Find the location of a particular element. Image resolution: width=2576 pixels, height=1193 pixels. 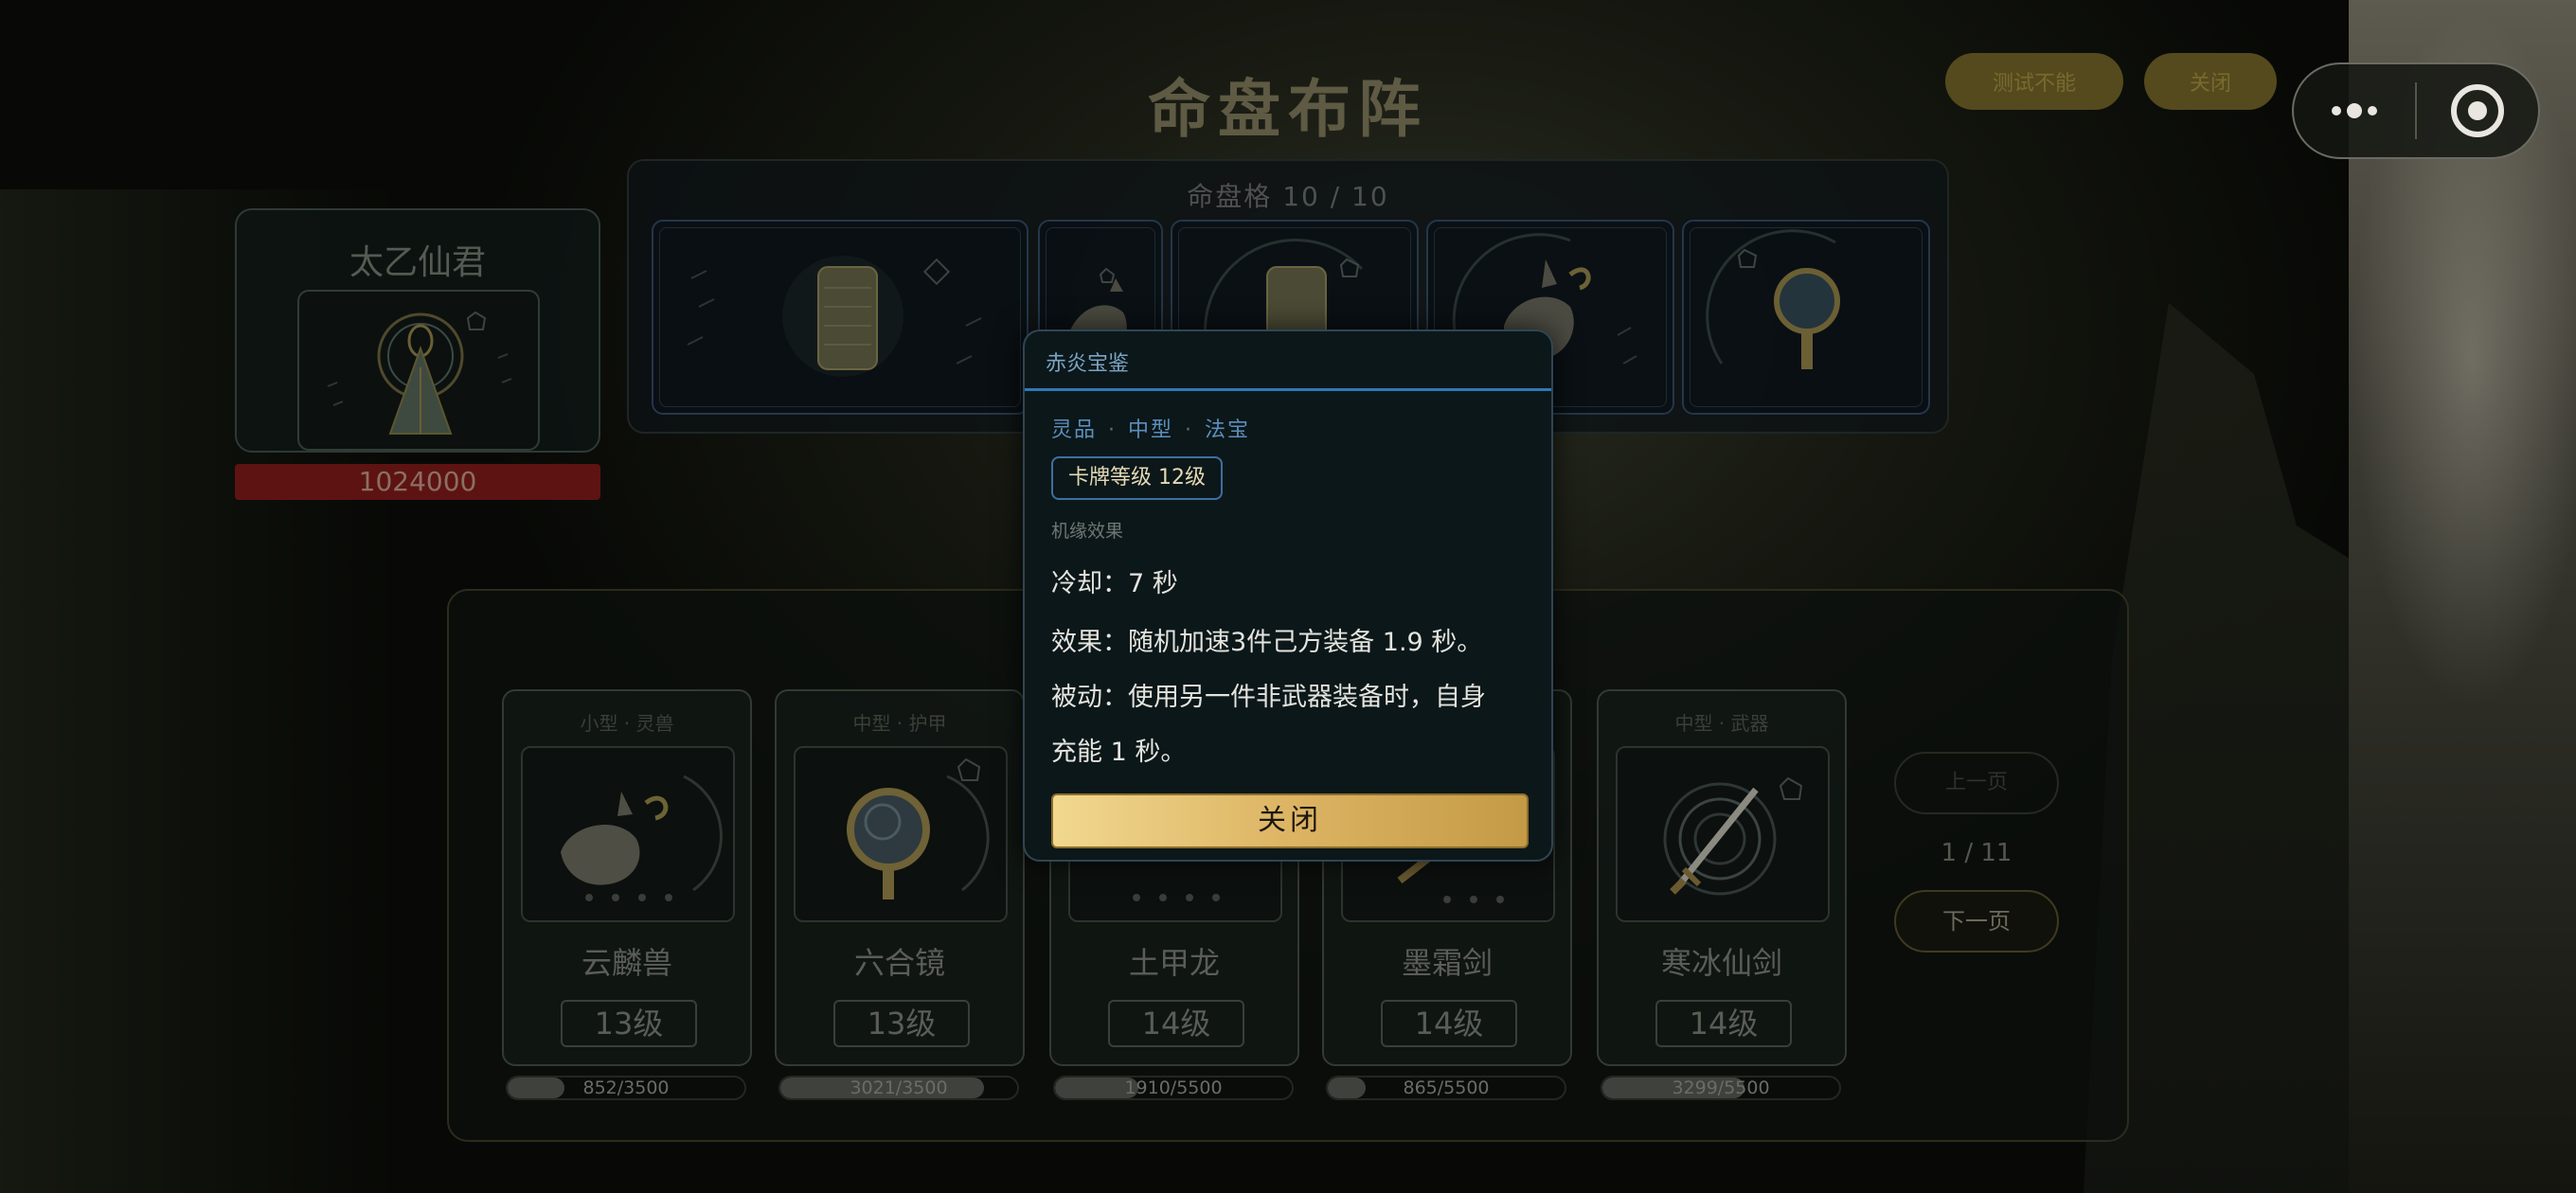

hero-card: 太乙仙君 is located at coordinates (417, 330).